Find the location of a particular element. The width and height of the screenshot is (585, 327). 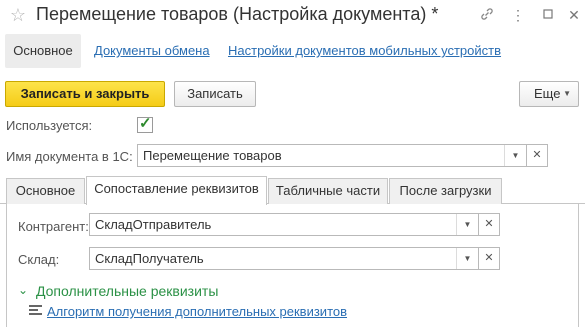

checkmark-icon: ✓ is located at coordinates (145, 123).